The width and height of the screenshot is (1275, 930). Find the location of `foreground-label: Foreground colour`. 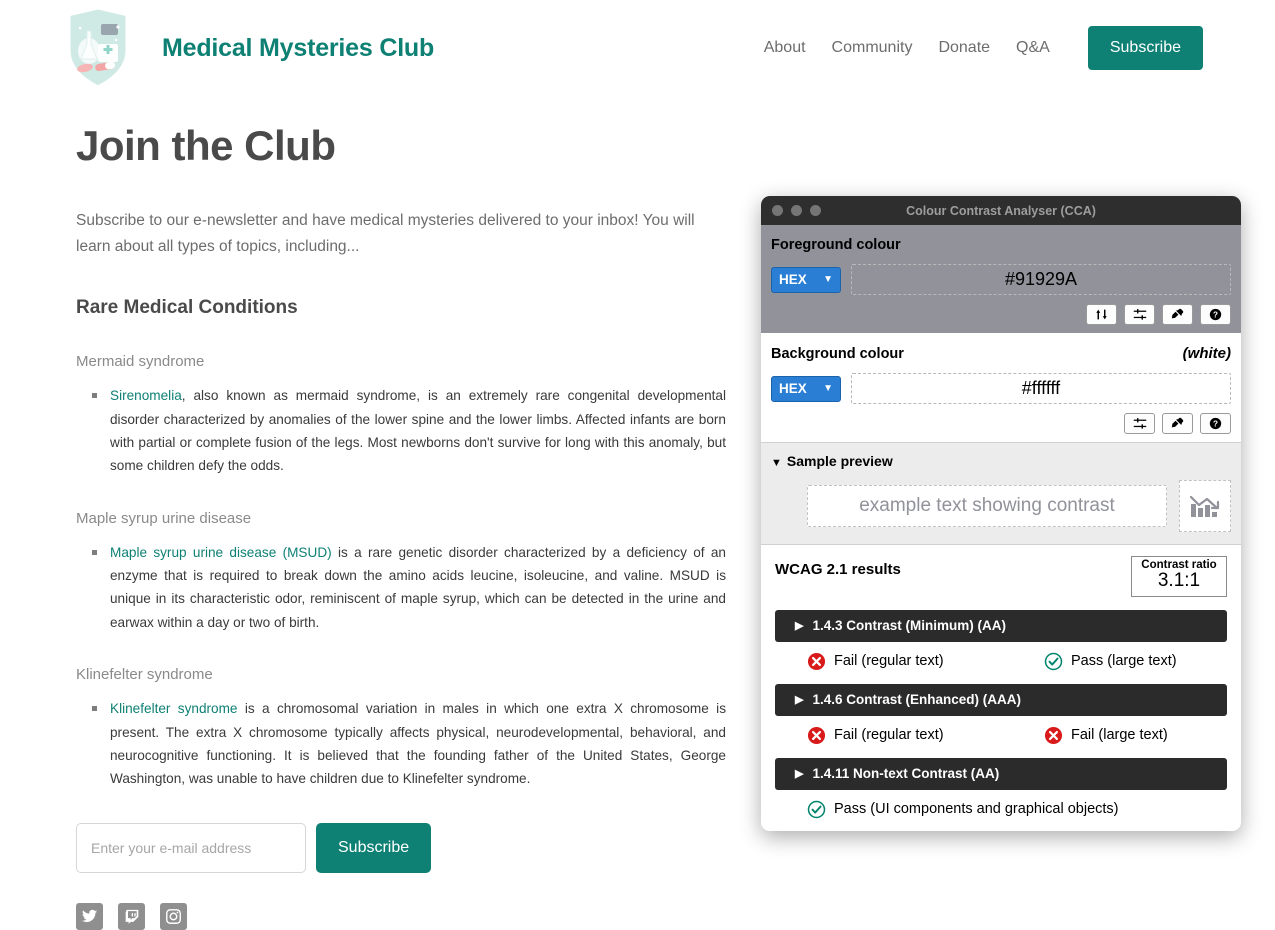

foreground-label: Foreground colour is located at coordinates (836, 245).